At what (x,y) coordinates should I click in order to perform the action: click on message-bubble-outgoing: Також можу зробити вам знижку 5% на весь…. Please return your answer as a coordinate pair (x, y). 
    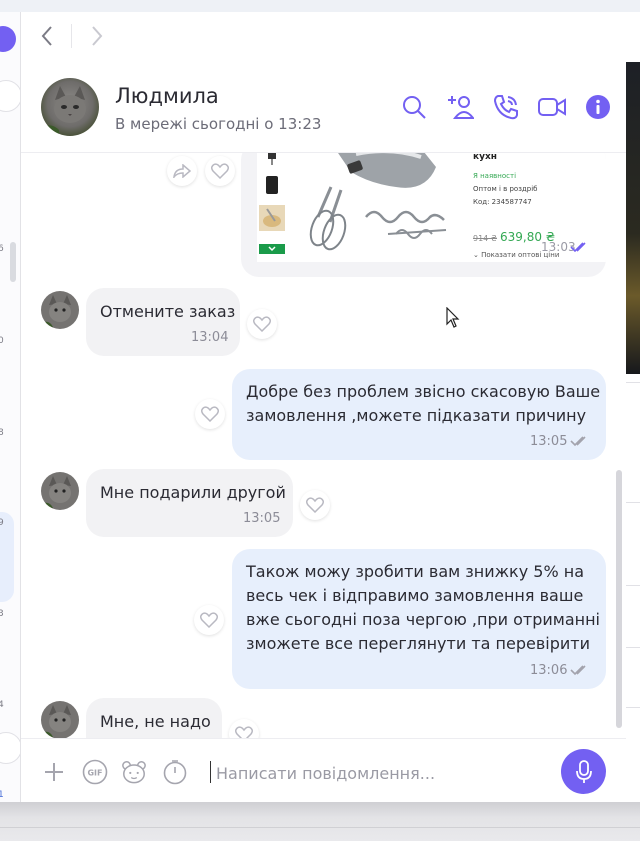
    Looking at the image, I should click on (419, 619).